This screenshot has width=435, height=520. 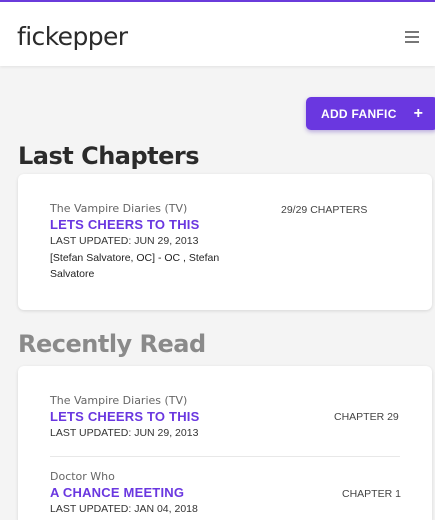 I want to click on top-bar: fickepper, so click(x=217, y=33).